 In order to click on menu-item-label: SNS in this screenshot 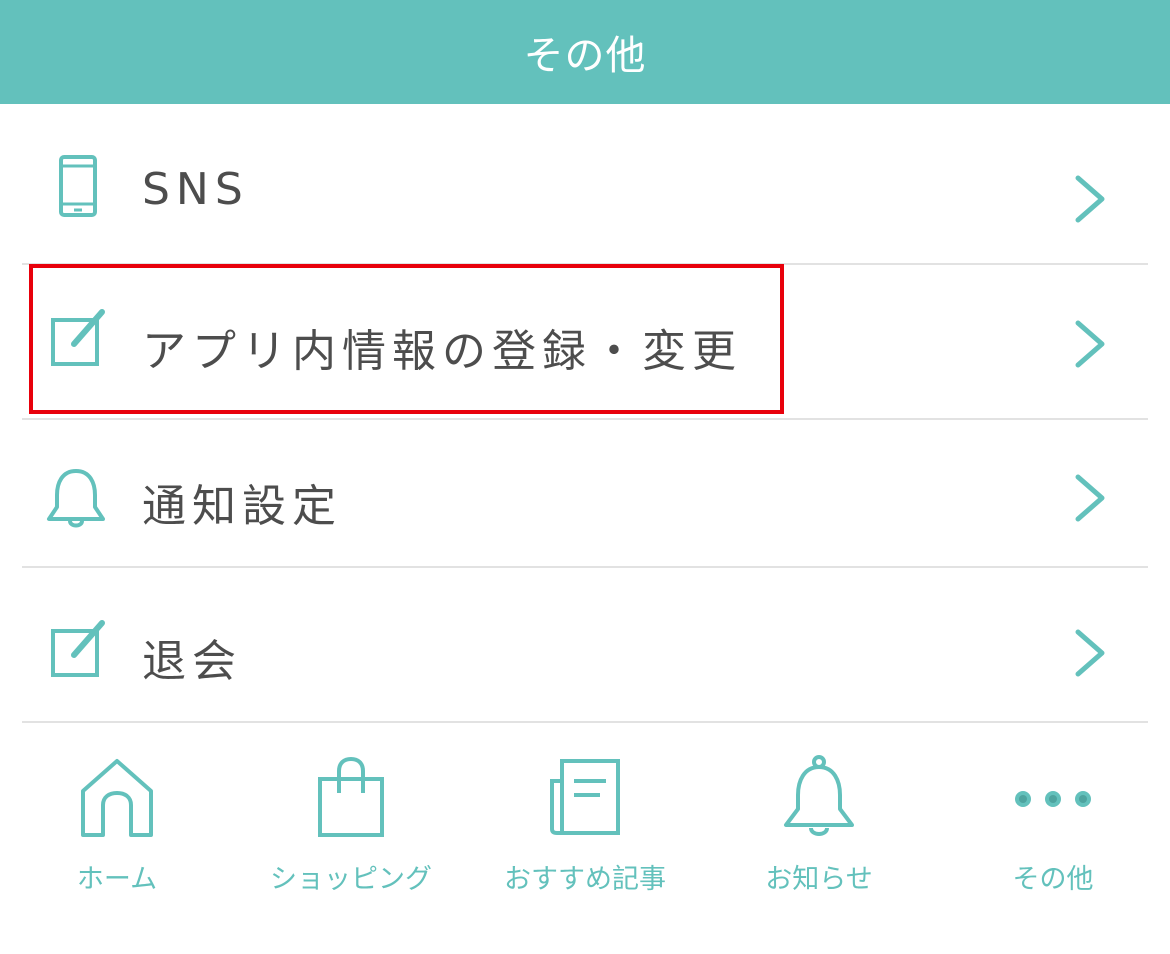, I will do `click(195, 189)`.